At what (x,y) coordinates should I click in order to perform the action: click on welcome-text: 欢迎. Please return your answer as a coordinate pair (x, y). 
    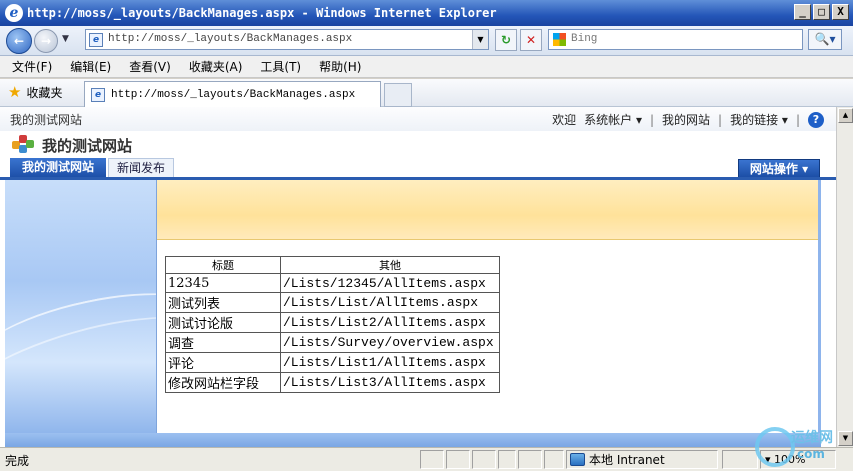
    Looking at the image, I should click on (564, 120).